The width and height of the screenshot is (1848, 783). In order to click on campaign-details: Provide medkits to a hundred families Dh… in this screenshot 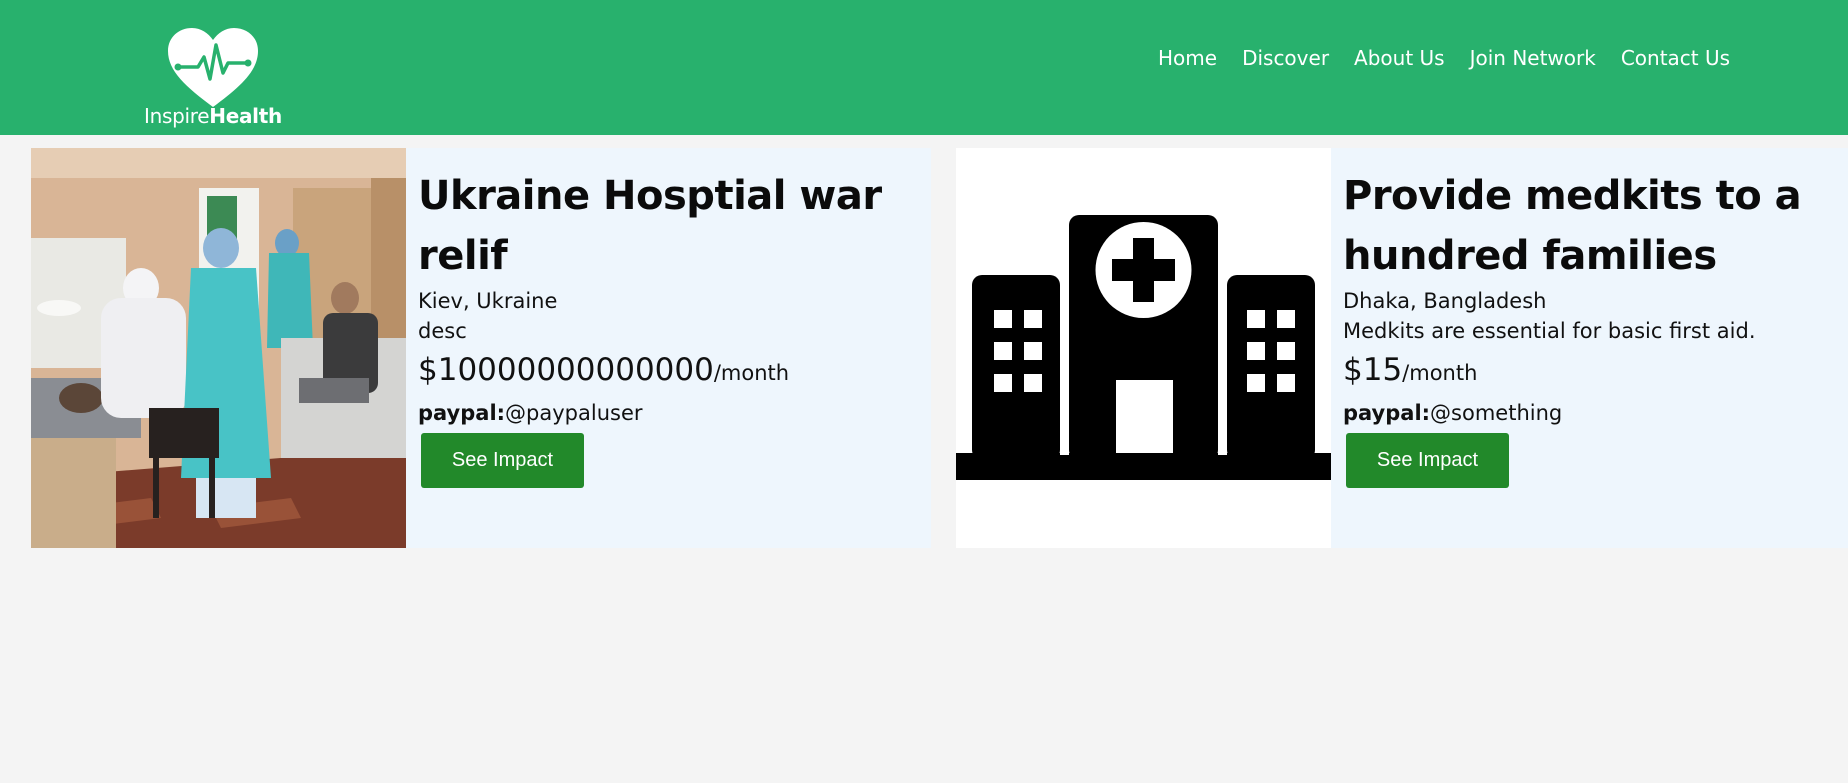, I will do `click(1591, 327)`.